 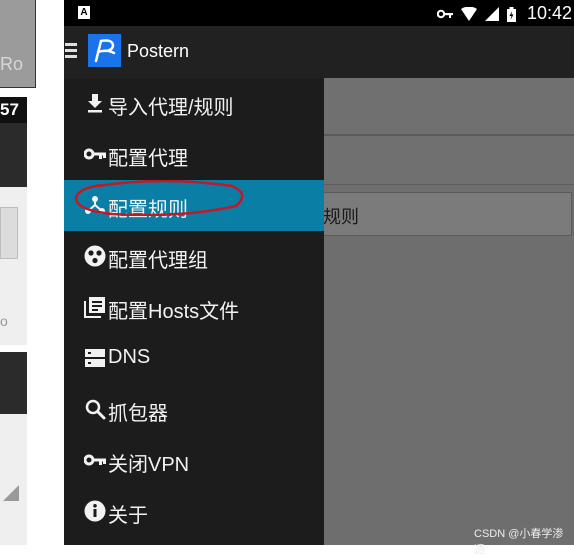 I want to click on battery-icon, so click(x=511, y=14).